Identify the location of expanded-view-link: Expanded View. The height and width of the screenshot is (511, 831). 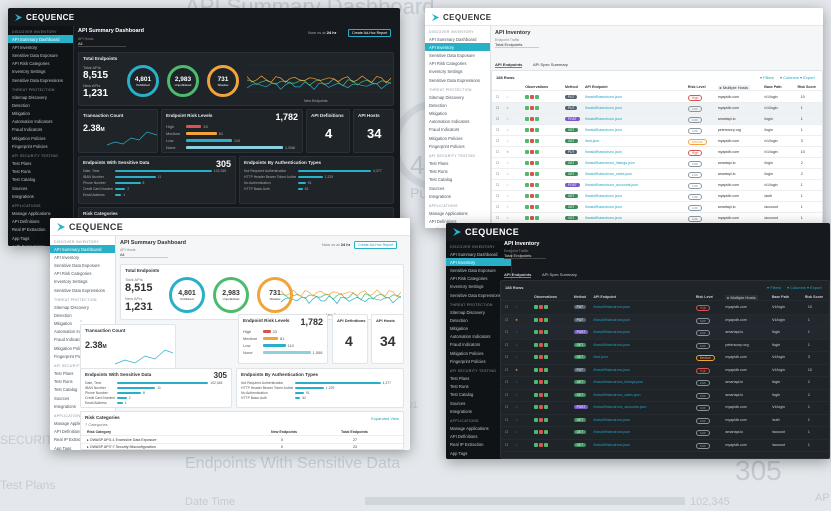
(385, 418).